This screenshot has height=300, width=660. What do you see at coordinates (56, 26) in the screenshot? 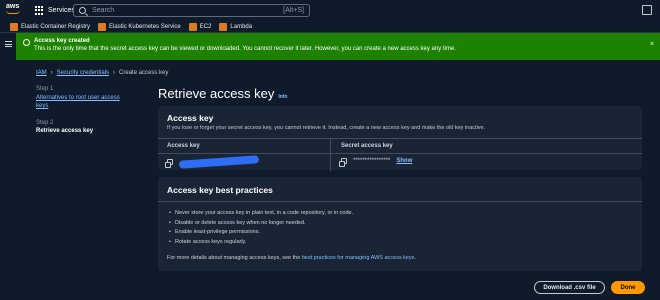
I see `favorite-label: Elastic Container Registry` at bounding box center [56, 26].